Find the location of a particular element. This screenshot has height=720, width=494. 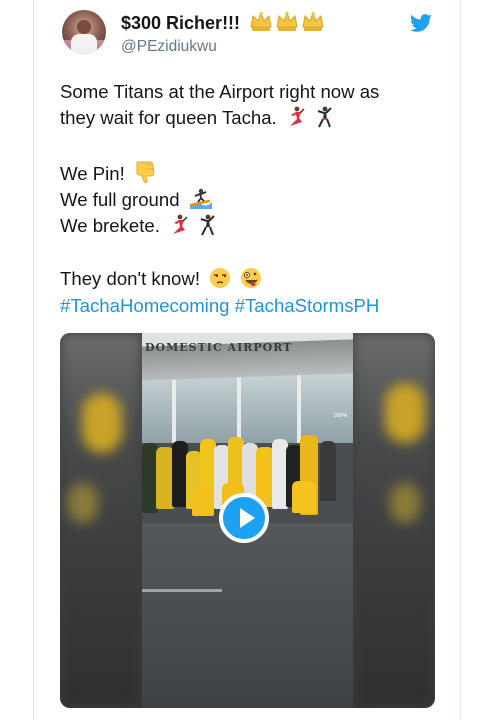

tweet-line-4: We full ground is located at coordinates (136, 200).